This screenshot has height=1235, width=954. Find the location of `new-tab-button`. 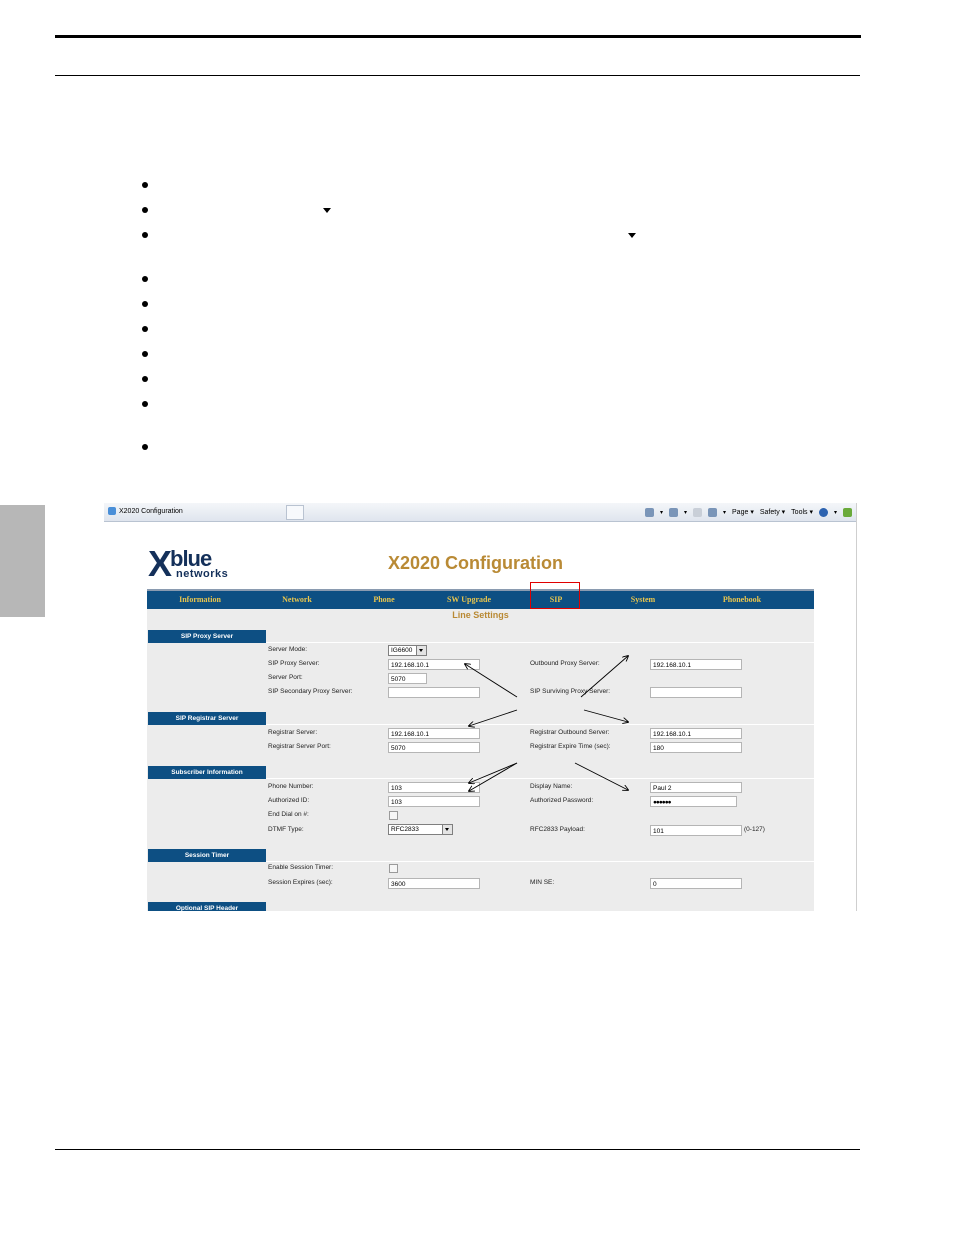

new-tab-button is located at coordinates (295, 512).